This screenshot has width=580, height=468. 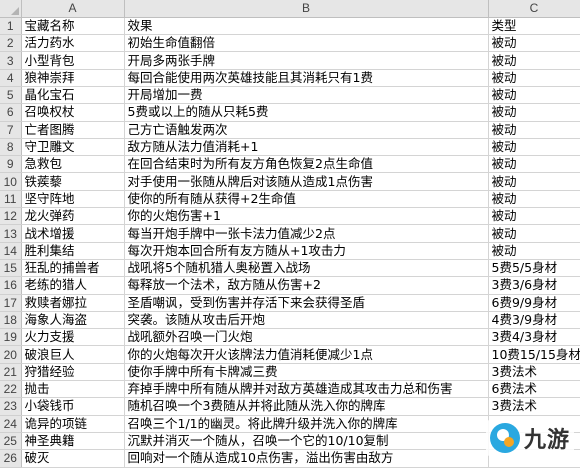 I want to click on cell-name: 晶化宝石, so click(x=73, y=95).